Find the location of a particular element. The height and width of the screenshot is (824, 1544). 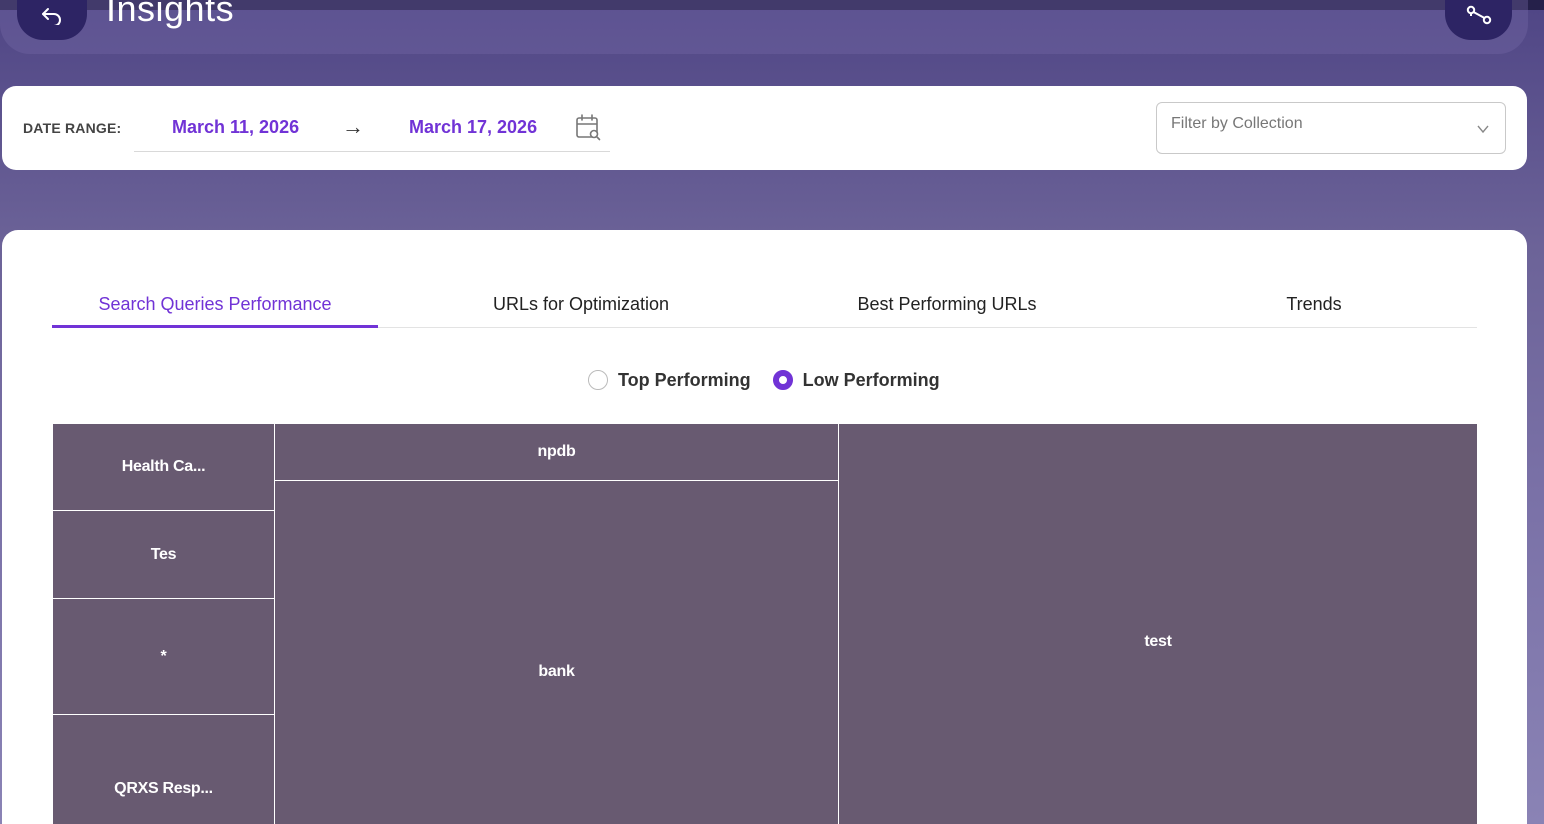

start-date: March 11, 2026 is located at coordinates (235, 127).